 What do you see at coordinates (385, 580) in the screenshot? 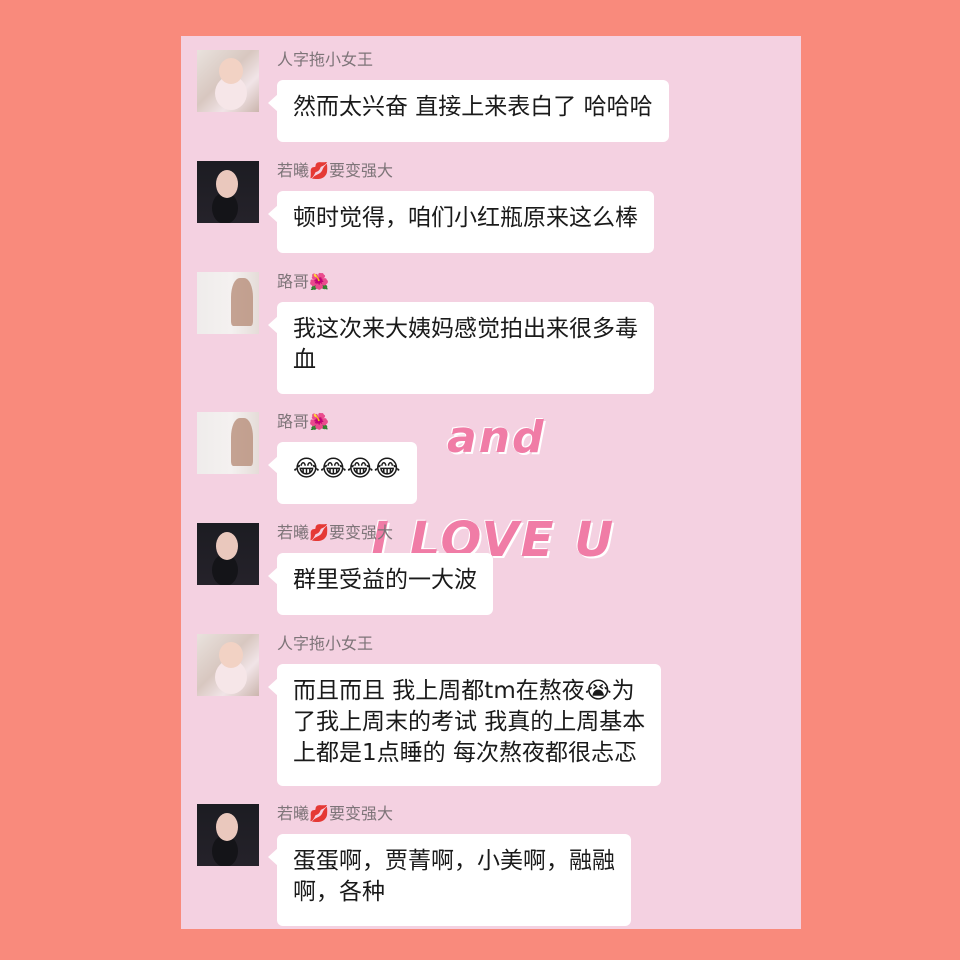
I see `message-text: 群里受益的一大波` at bounding box center [385, 580].